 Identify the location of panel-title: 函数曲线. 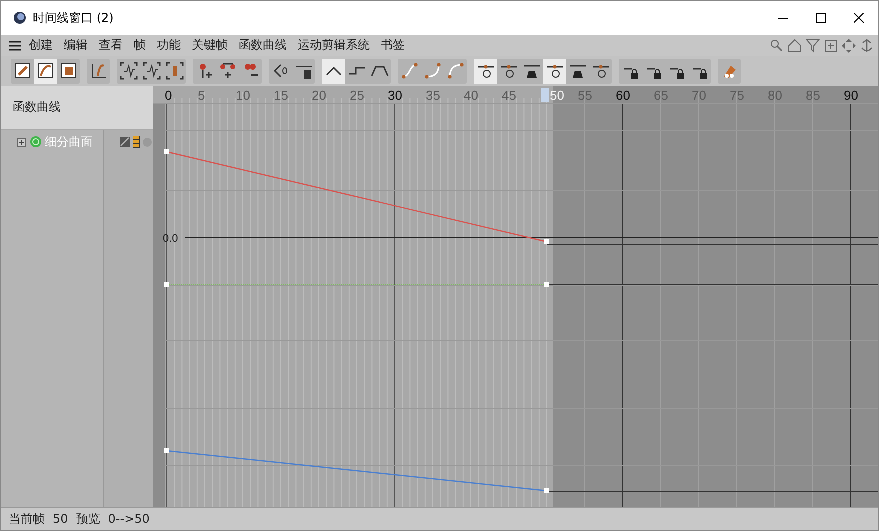
(37, 107).